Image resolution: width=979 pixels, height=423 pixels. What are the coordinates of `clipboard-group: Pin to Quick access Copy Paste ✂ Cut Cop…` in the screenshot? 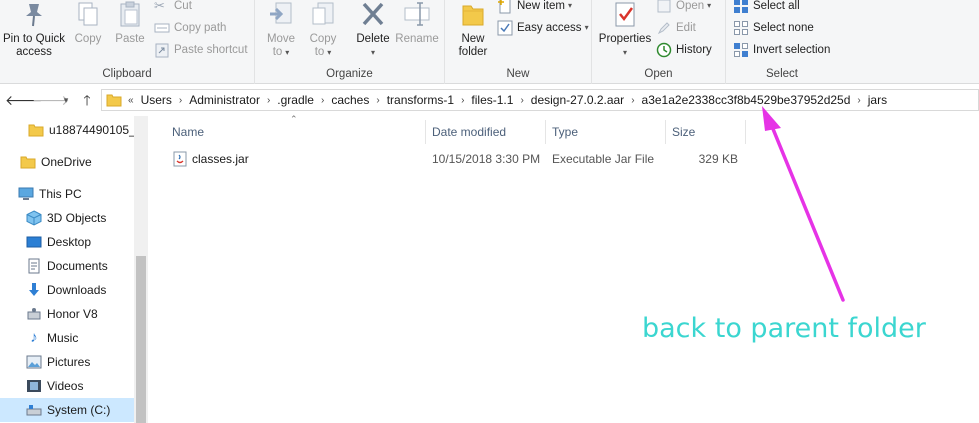 It's located at (127, 42).